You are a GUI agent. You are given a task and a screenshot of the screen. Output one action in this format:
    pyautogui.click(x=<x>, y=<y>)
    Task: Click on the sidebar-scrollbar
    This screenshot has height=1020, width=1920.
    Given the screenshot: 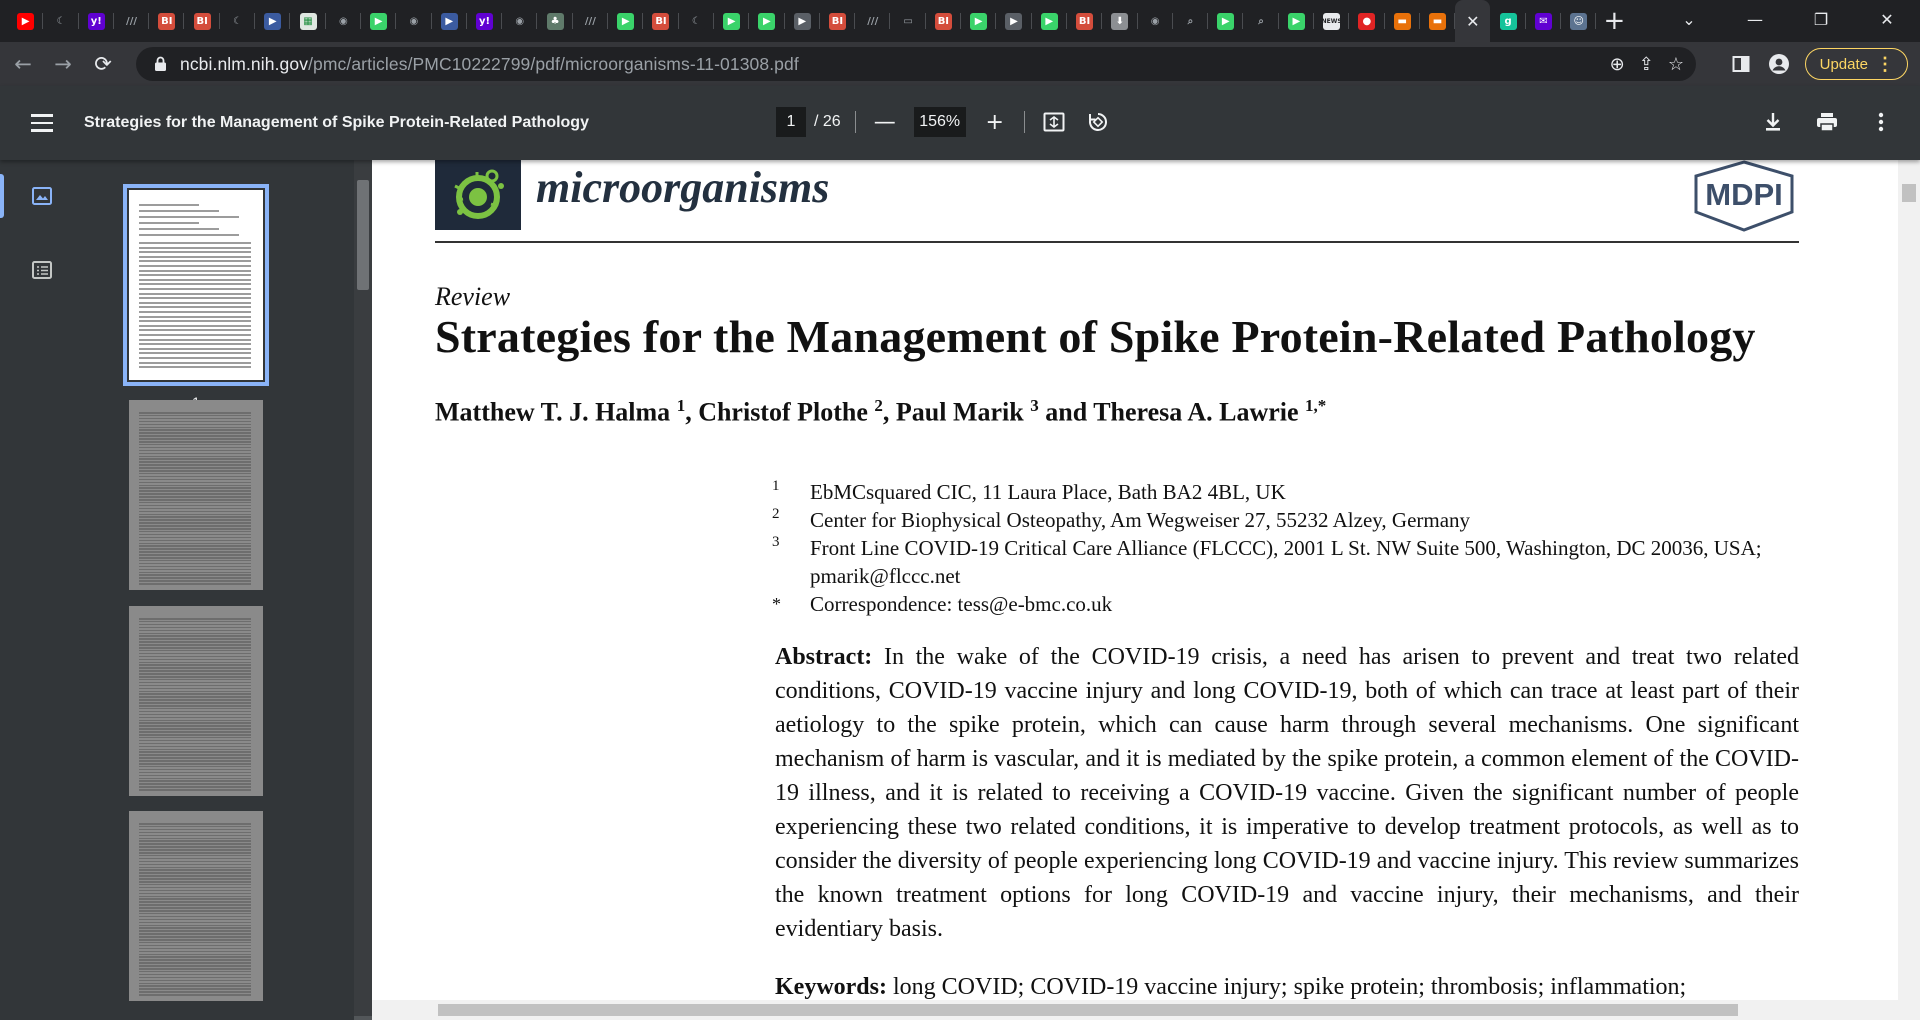 What is the action you would take?
    pyautogui.click(x=363, y=588)
    